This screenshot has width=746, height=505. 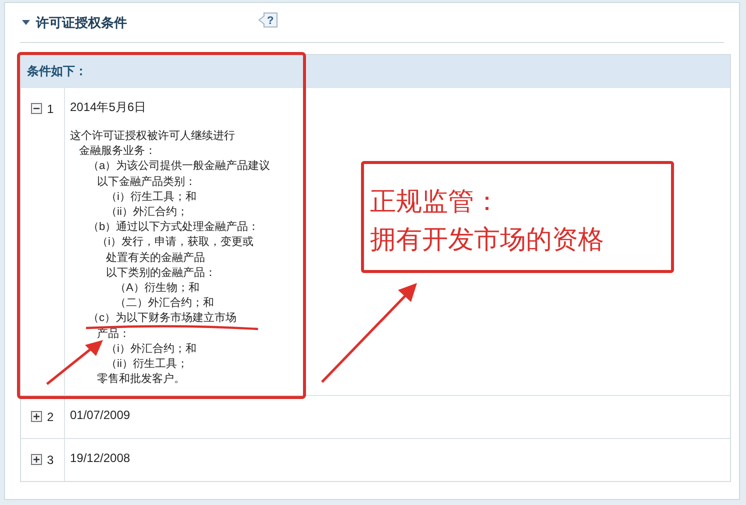 I want to click on condition-line: 处置有关的金融产品, so click(x=155, y=258).